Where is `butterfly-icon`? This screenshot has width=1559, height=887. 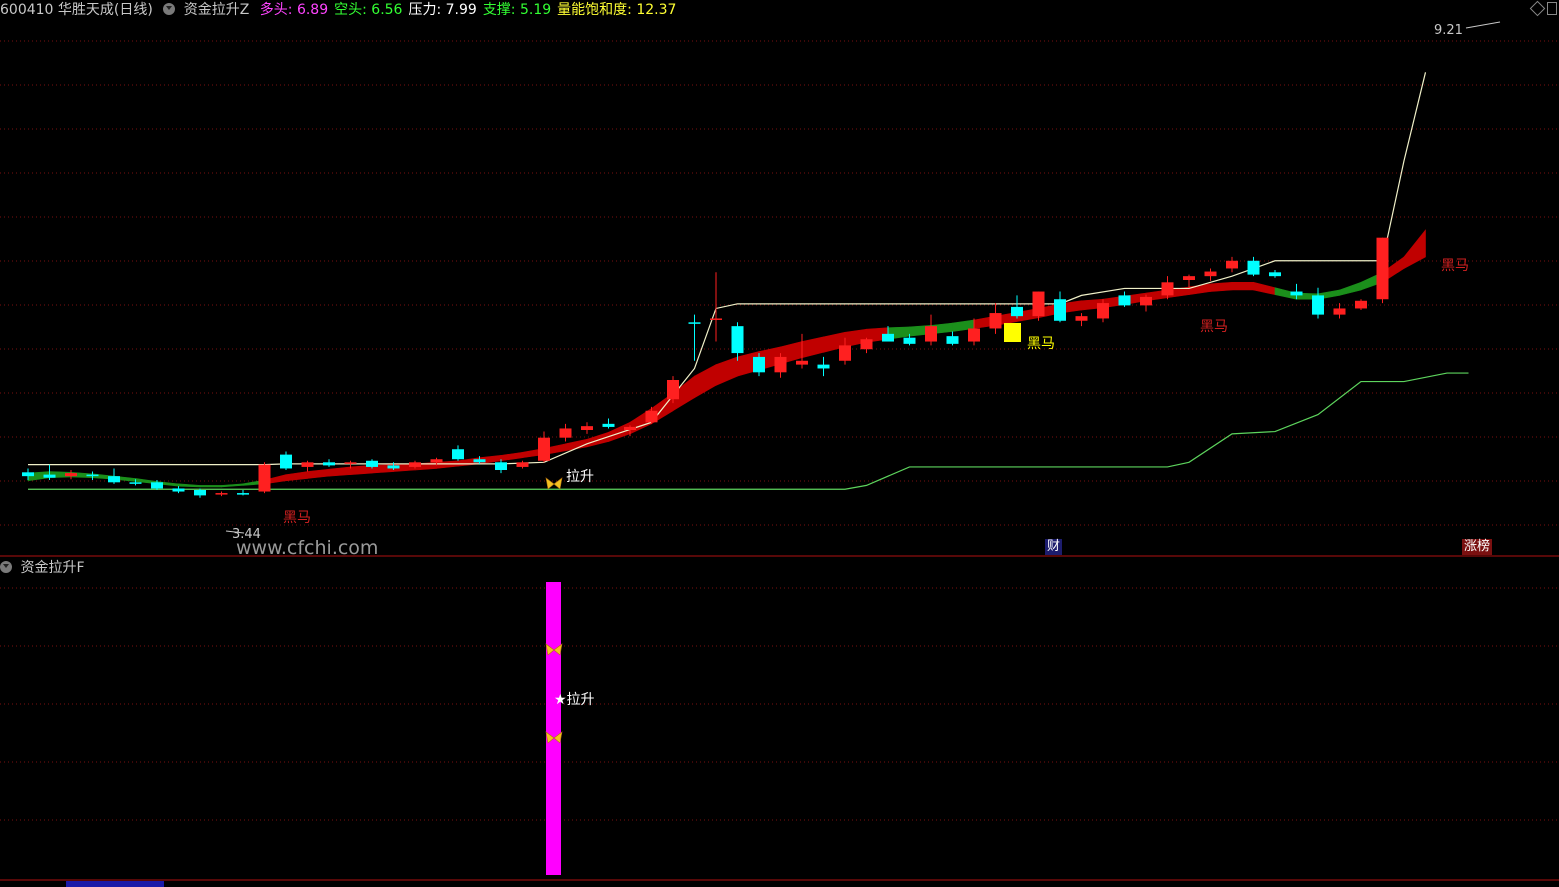 butterfly-icon is located at coordinates (554, 483).